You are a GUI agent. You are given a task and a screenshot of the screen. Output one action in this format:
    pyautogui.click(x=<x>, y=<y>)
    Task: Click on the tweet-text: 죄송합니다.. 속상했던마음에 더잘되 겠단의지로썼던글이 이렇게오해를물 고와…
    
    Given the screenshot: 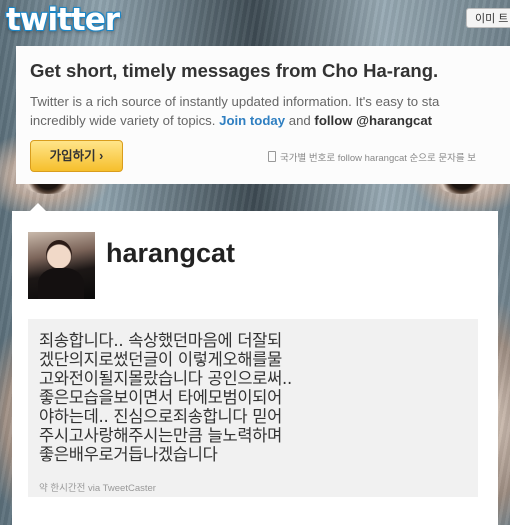 What is the action you would take?
    pyautogui.click(x=165, y=397)
    